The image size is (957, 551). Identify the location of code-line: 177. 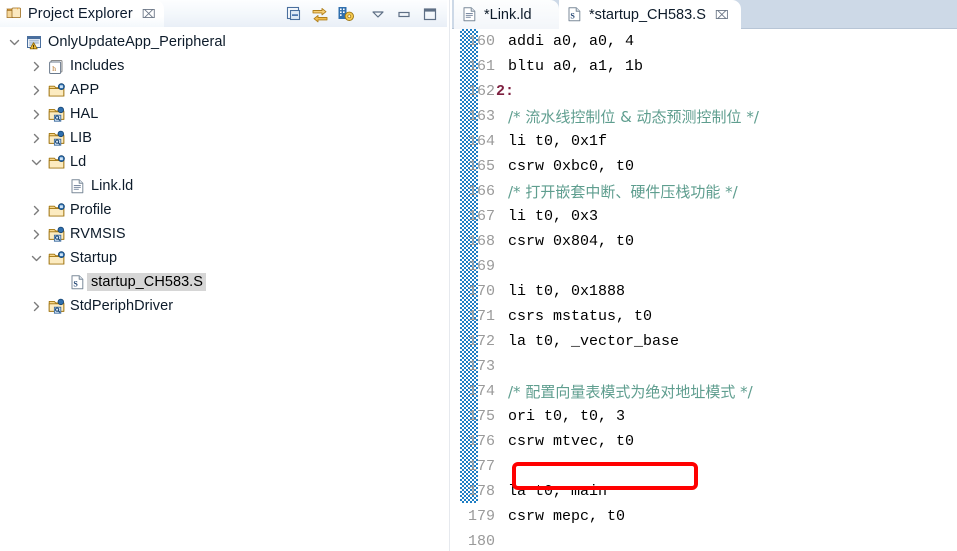
(704, 466).